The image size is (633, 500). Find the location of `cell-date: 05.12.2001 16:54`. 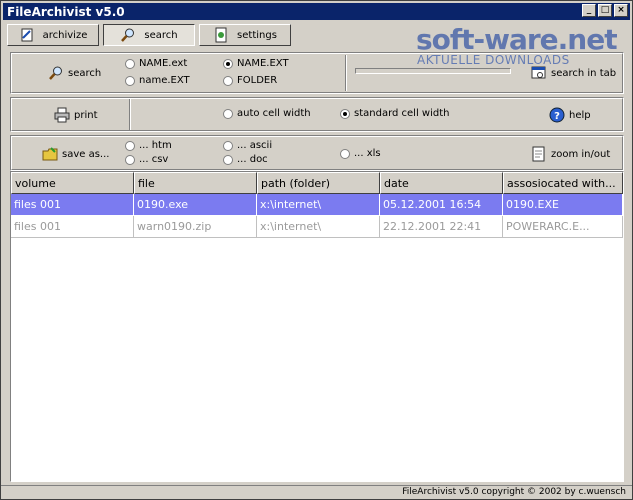

cell-date: 05.12.2001 16:54 is located at coordinates (441, 205).